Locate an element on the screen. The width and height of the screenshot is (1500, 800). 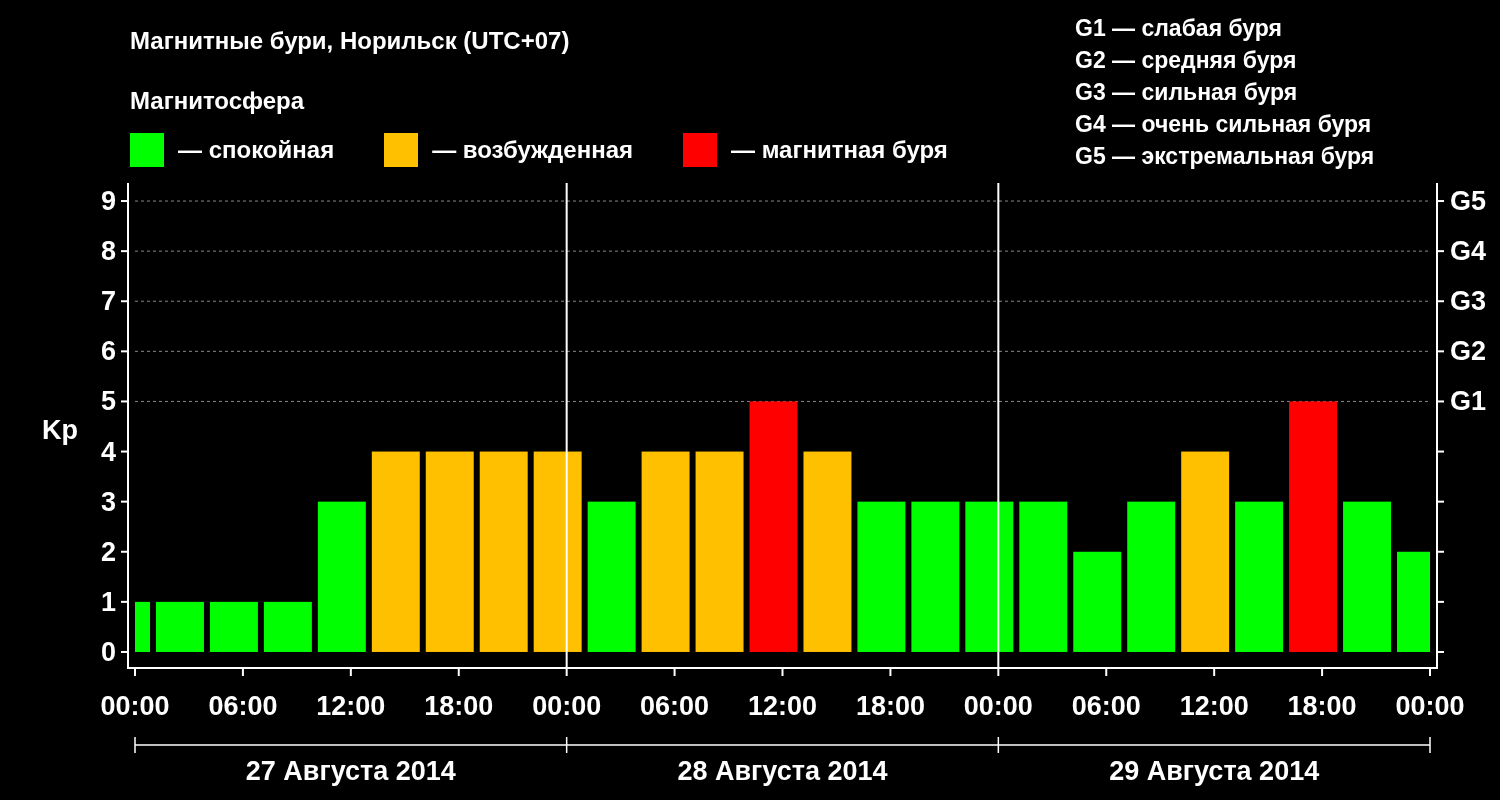
y-tick-label: 2 is located at coordinates (108, 551).